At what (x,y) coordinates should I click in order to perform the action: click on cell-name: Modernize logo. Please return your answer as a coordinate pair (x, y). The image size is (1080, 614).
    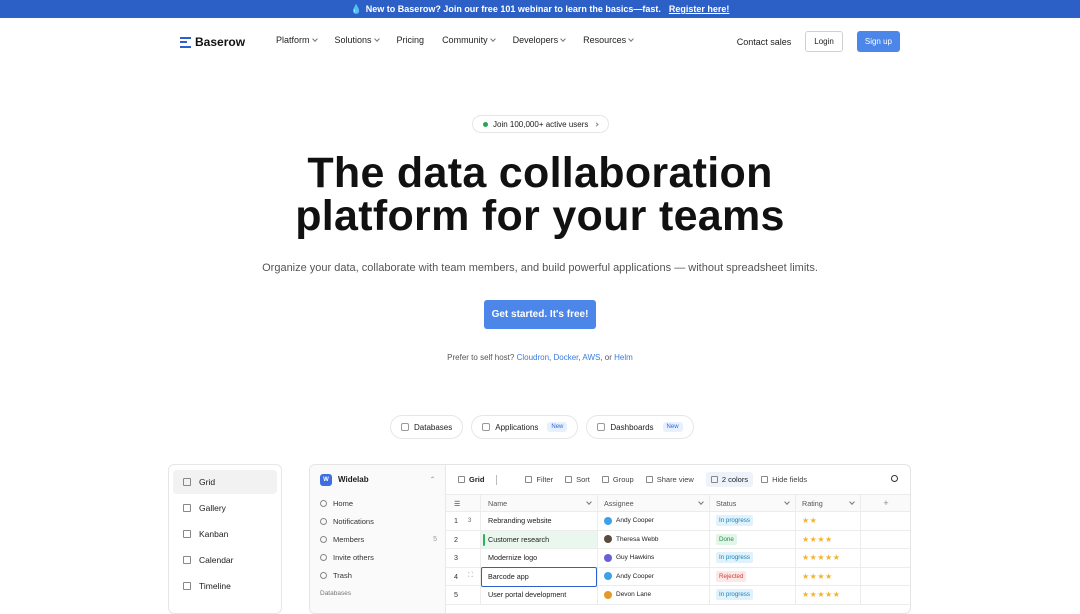
    Looking at the image, I should click on (538, 558).